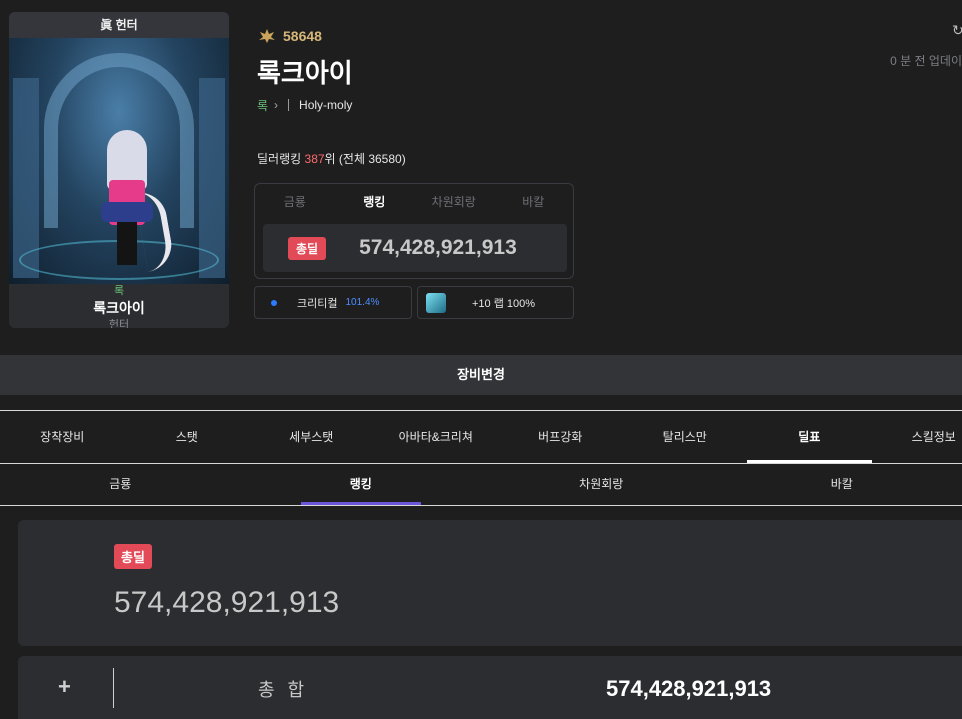 This screenshot has height=719, width=962. I want to click on sum-value: 574,428,921,913, so click(689, 688).